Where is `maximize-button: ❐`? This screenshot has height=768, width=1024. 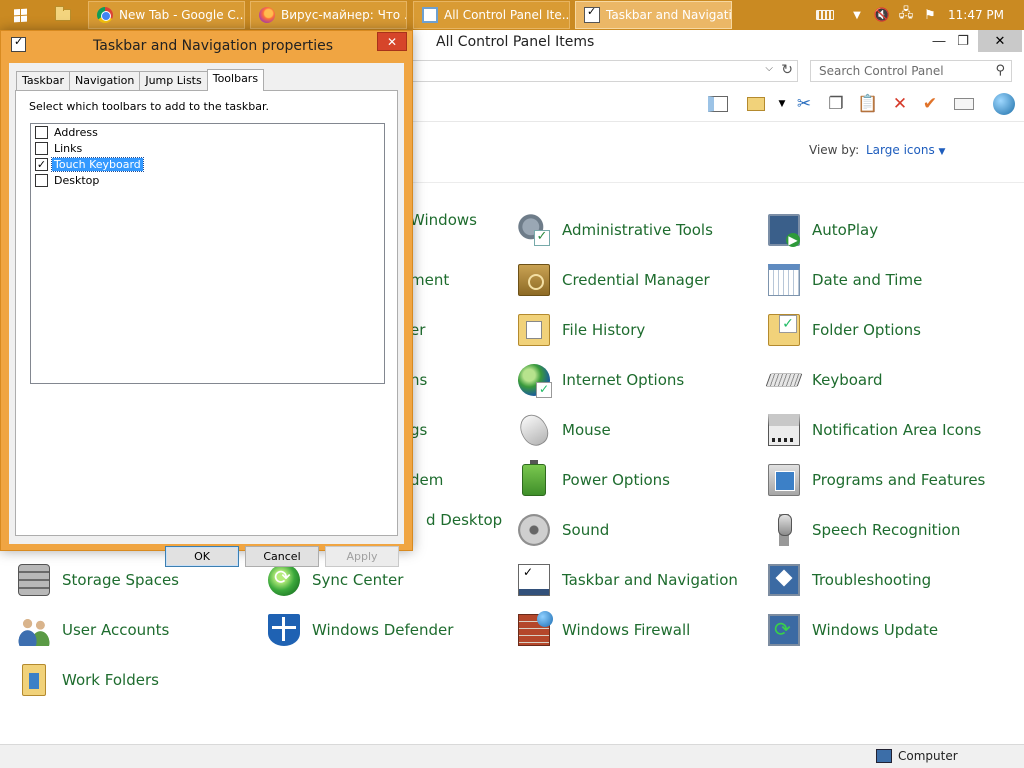 maximize-button: ❐ is located at coordinates (963, 41).